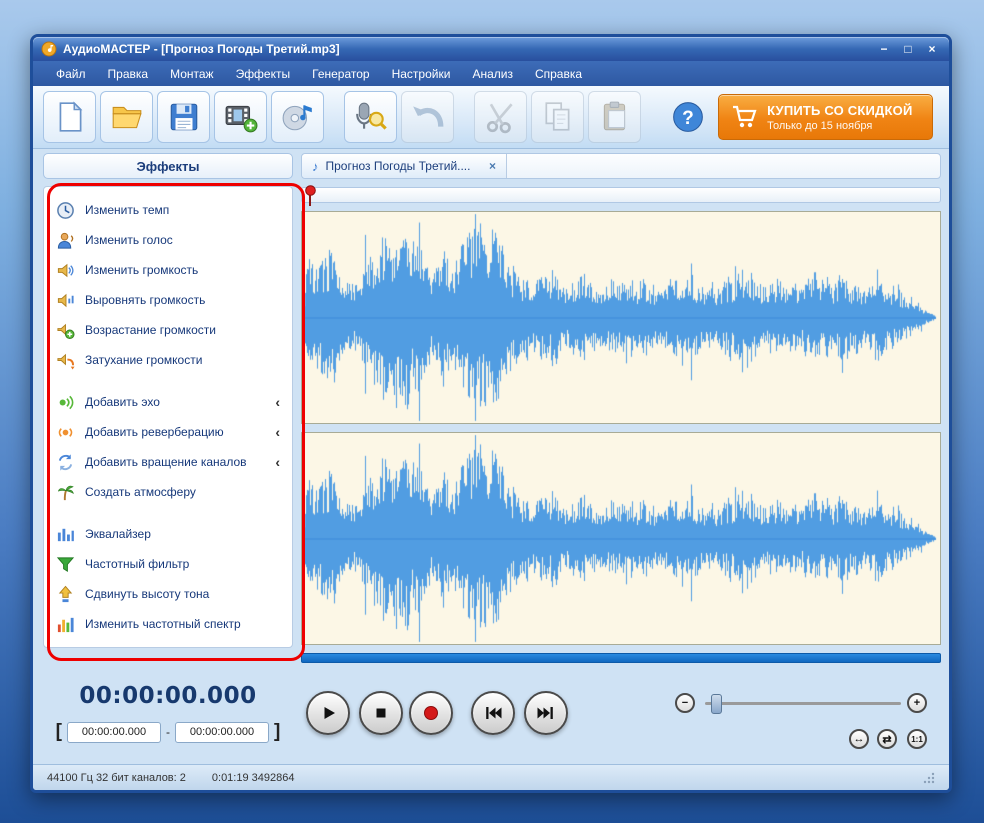 The height and width of the screenshot is (823, 984). Describe the element at coordinates (614, 117) in the screenshot. I see `paste-button` at that location.